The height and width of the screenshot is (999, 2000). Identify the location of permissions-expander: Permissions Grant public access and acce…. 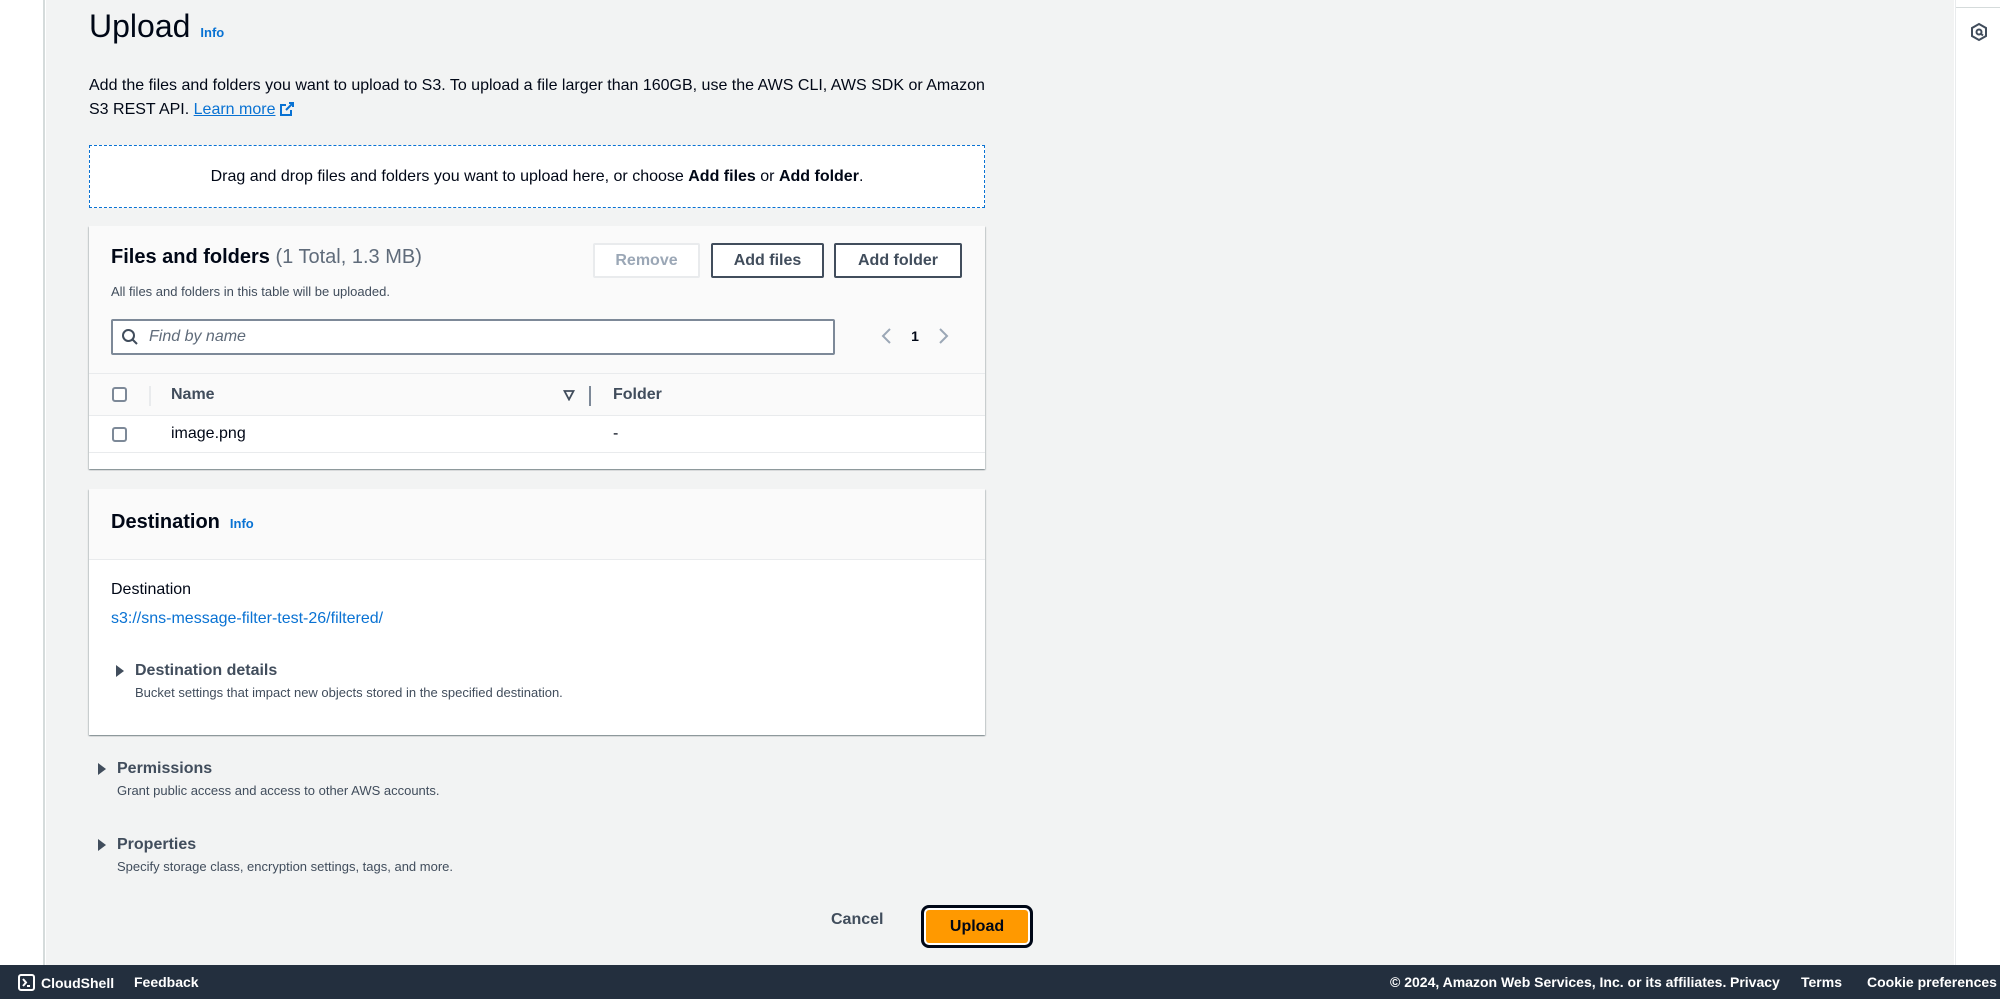
(268, 779).